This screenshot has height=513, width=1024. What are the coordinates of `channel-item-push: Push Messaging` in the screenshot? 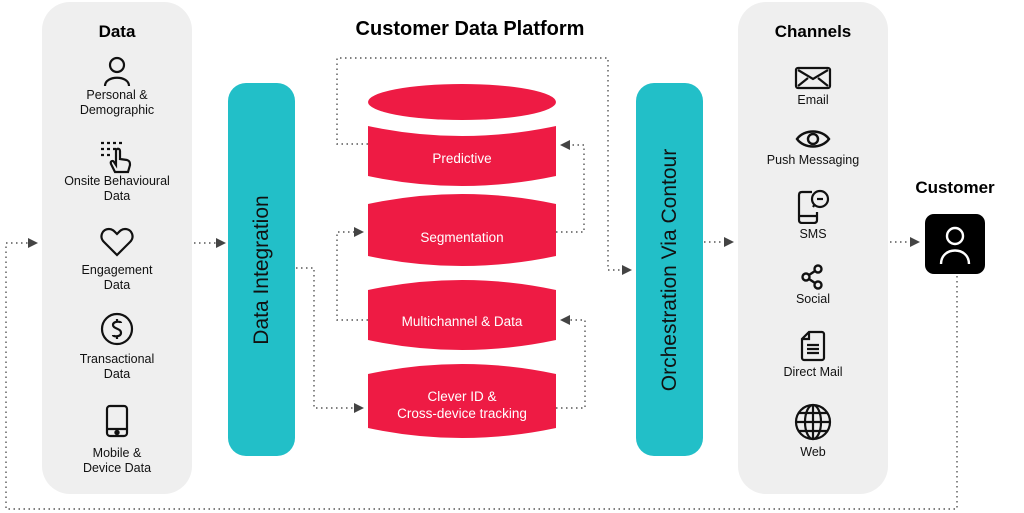 It's located at (813, 148).